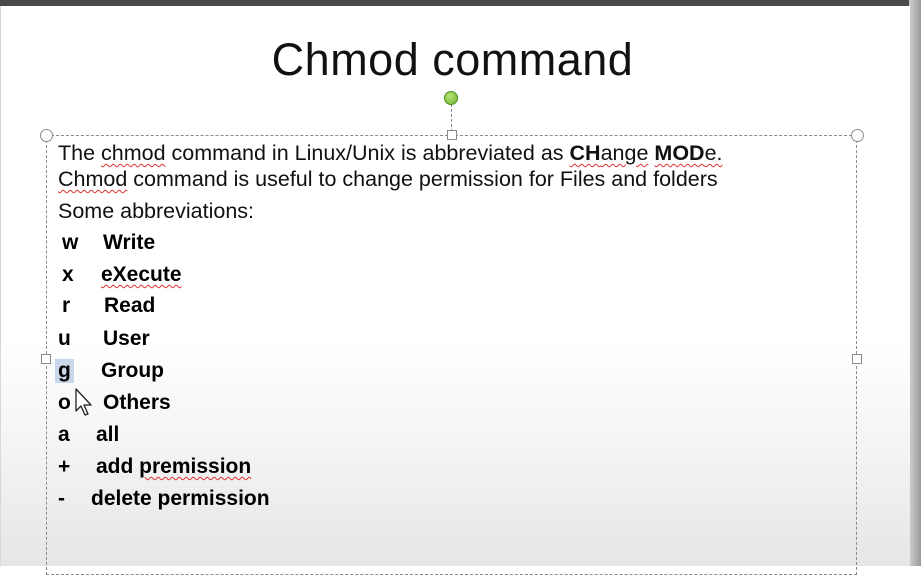  What do you see at coordinates (64, 338) in the screenshot?
I see `abbr-symbol: u` at bounding box center [64, 338].